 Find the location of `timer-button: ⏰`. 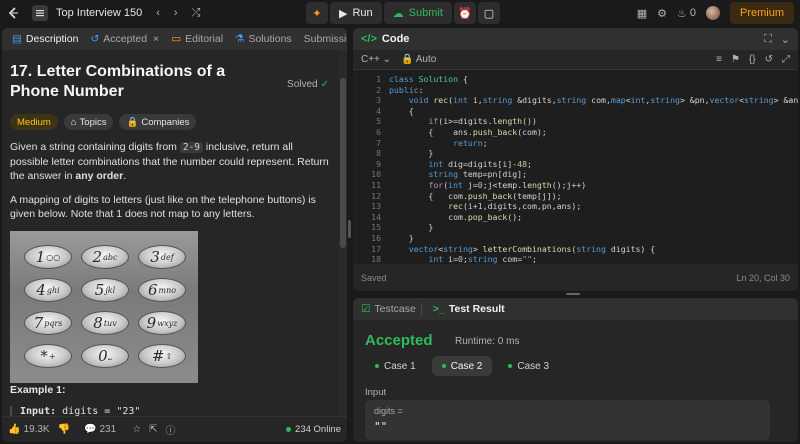

timer-button: ⏰ is located at coordinates (464, 13).